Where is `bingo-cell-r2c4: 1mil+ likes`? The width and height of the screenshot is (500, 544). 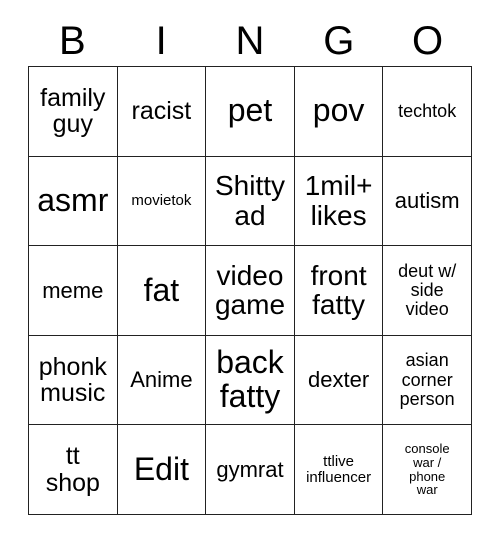
bingo-cell-r2c4: 1mil+ likes is located at coordinates (339, 201).